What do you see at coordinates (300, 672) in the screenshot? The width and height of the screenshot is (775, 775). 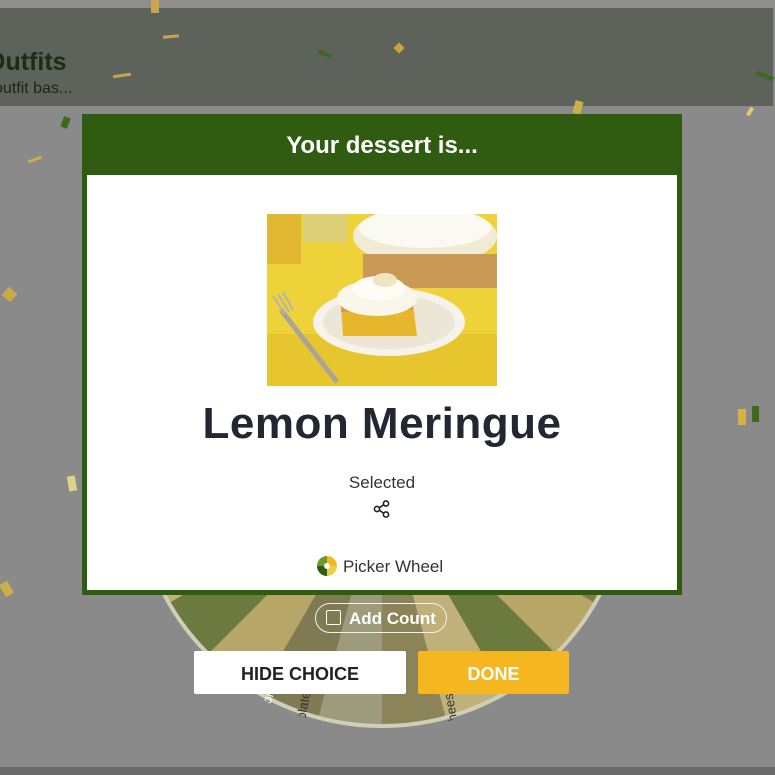 I see `hide-choice-button: HIDE CHOICE` at bounding box center [300, 672].